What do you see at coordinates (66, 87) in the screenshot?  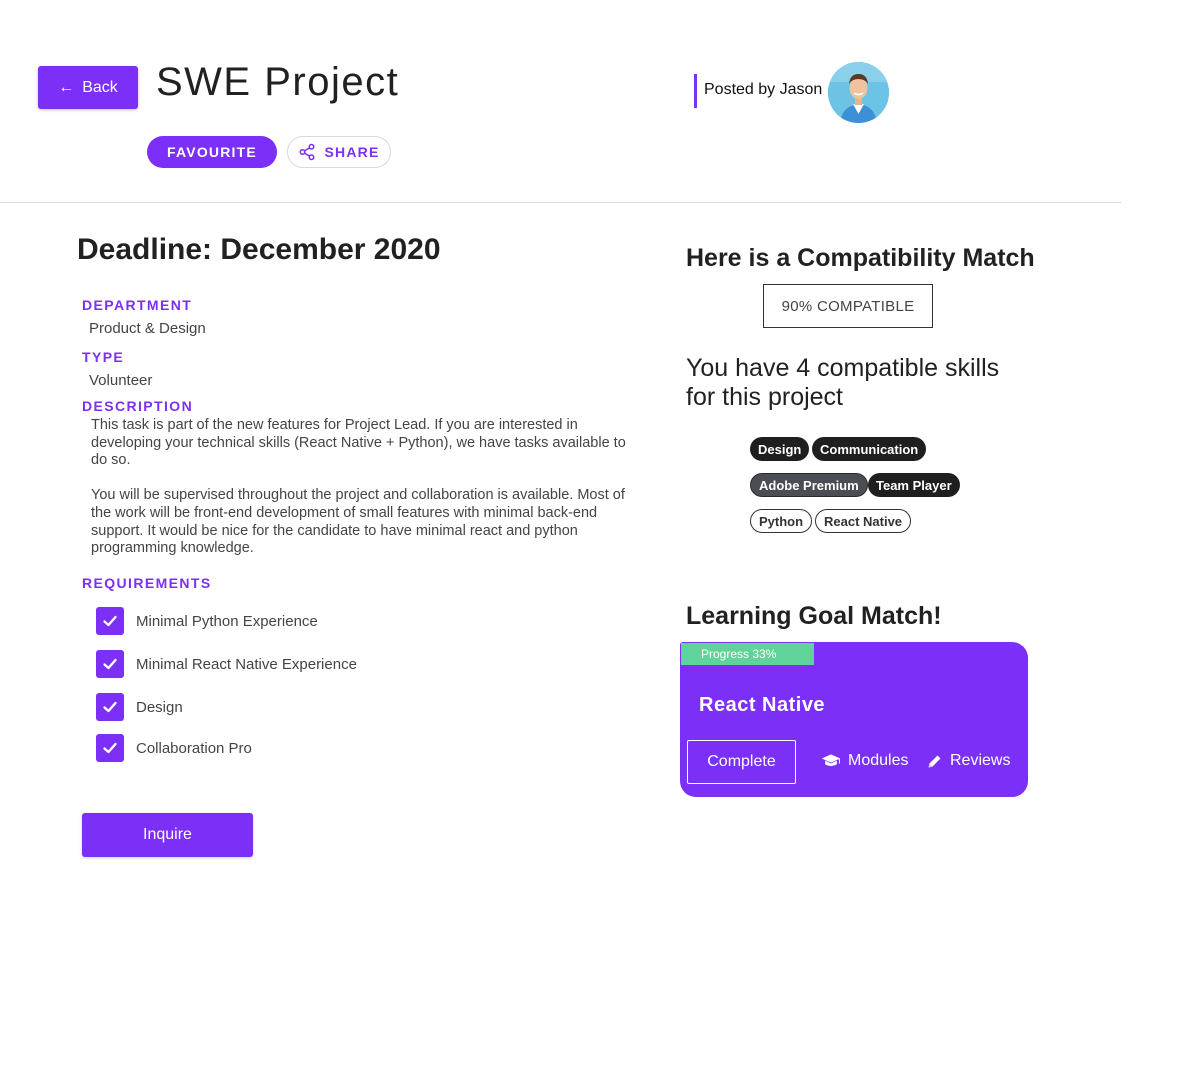 I see `arrow-left-icon: ←` at bounding box center [66, 87].